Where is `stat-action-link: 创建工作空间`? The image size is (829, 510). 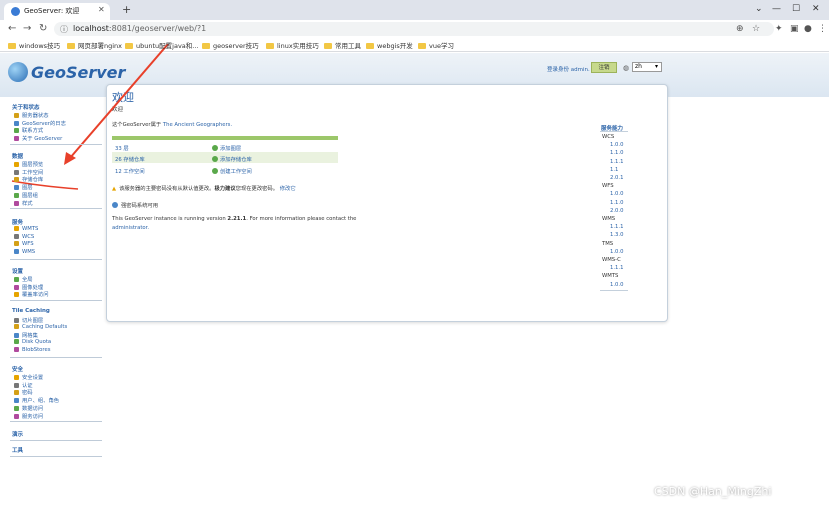 stat-action-link: 创建工作空间 is located at coordinates (232, 171).